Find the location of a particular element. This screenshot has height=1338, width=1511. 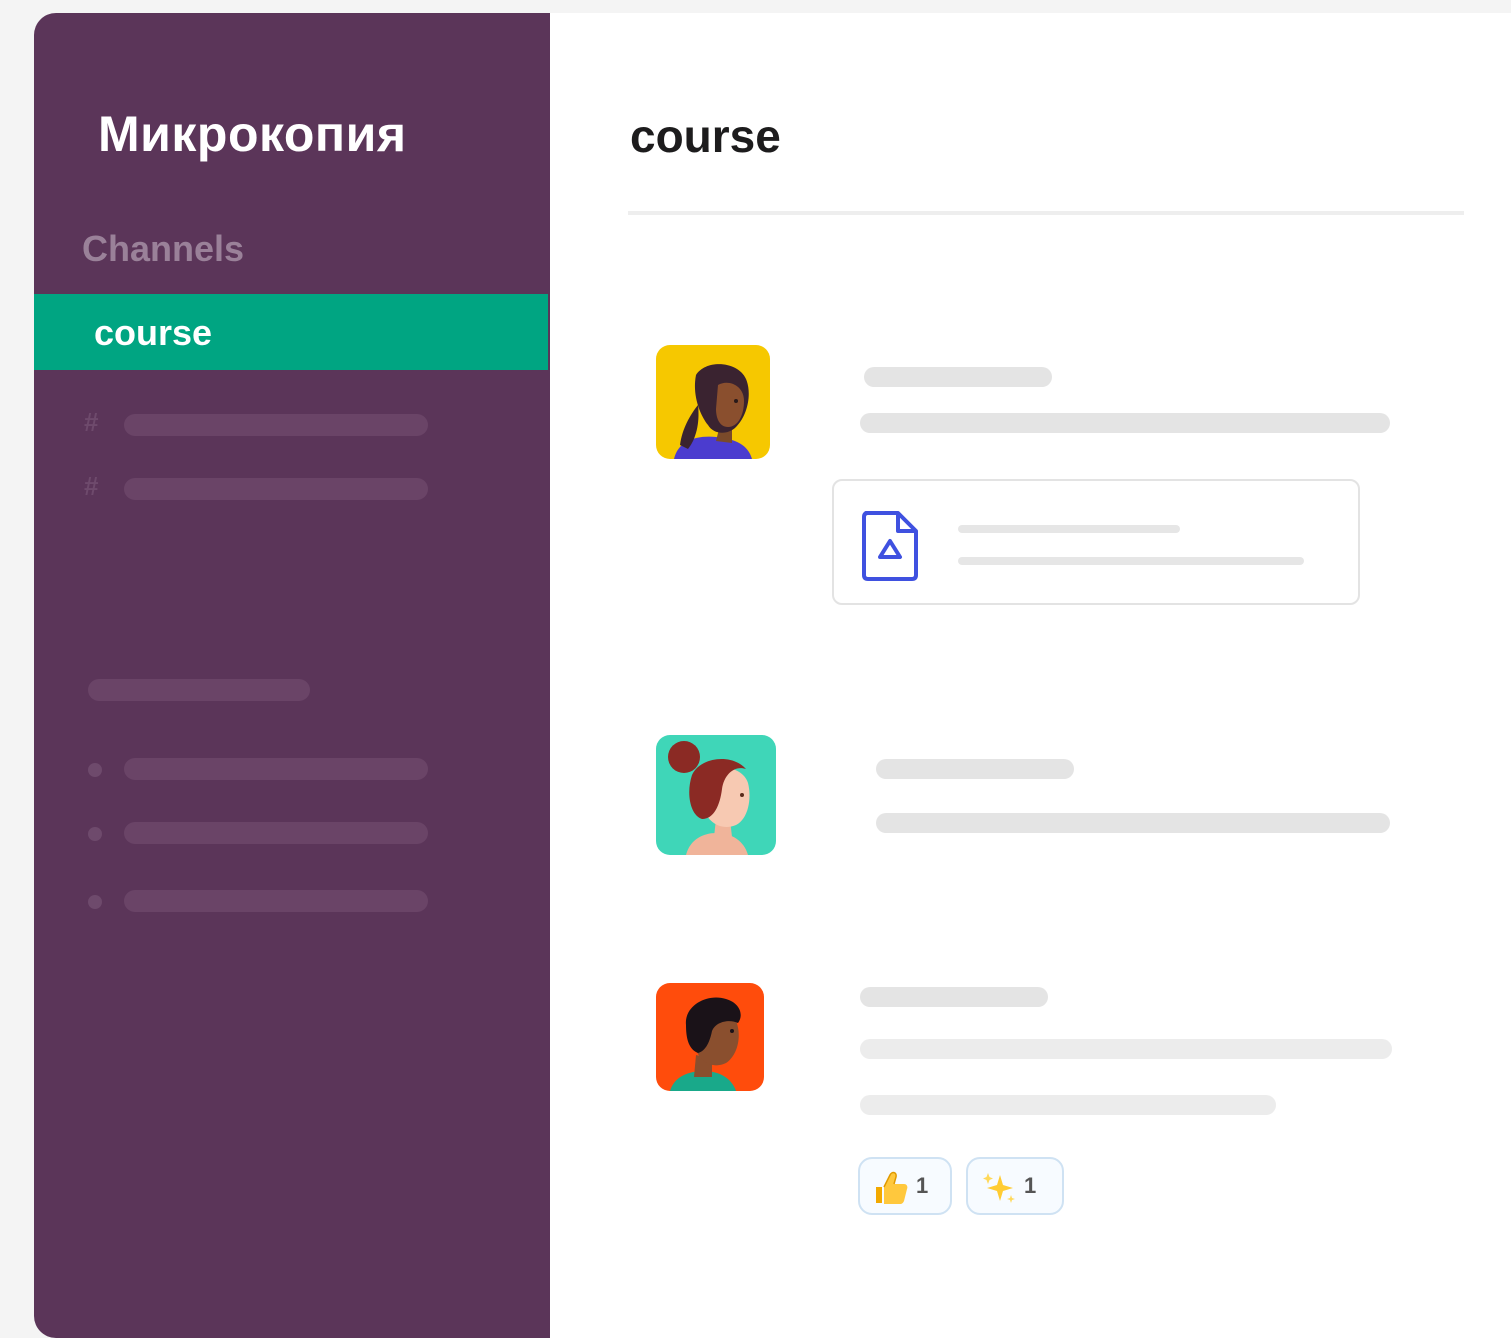

file-meta-placeholder is located at coordinates (1131, 561).